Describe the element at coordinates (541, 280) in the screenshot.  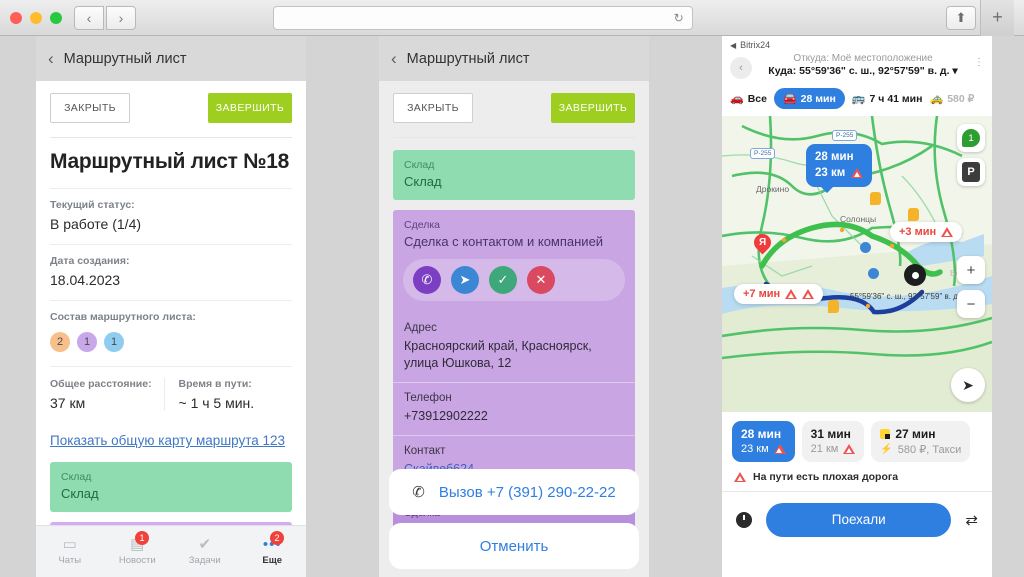
I see `cancel-action-button: ✕` at that location.